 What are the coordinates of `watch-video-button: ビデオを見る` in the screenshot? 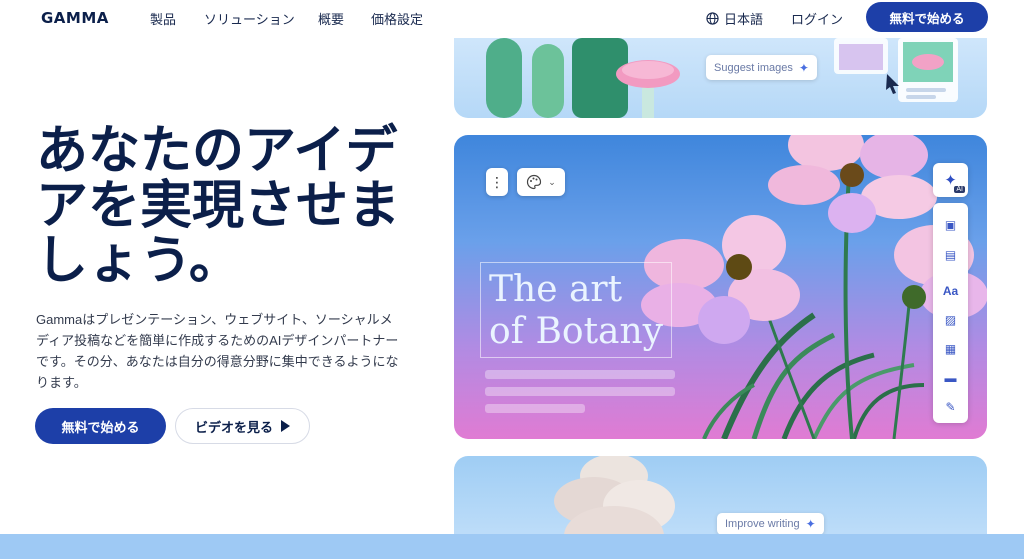 It's located at (242, 426).